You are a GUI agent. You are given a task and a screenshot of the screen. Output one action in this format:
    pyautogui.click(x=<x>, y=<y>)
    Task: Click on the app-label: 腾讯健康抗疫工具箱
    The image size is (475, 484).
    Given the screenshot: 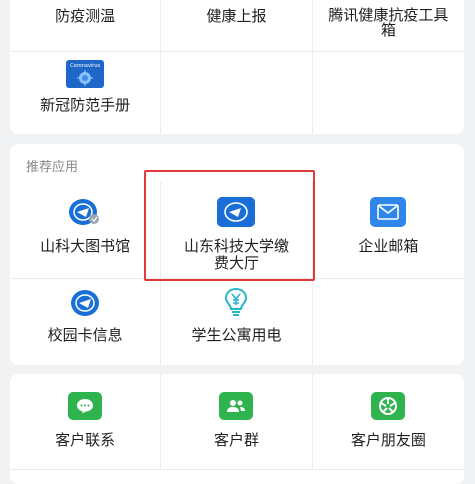 What is the action you would take?
    pyautogui.click(x=388, y=22)
    